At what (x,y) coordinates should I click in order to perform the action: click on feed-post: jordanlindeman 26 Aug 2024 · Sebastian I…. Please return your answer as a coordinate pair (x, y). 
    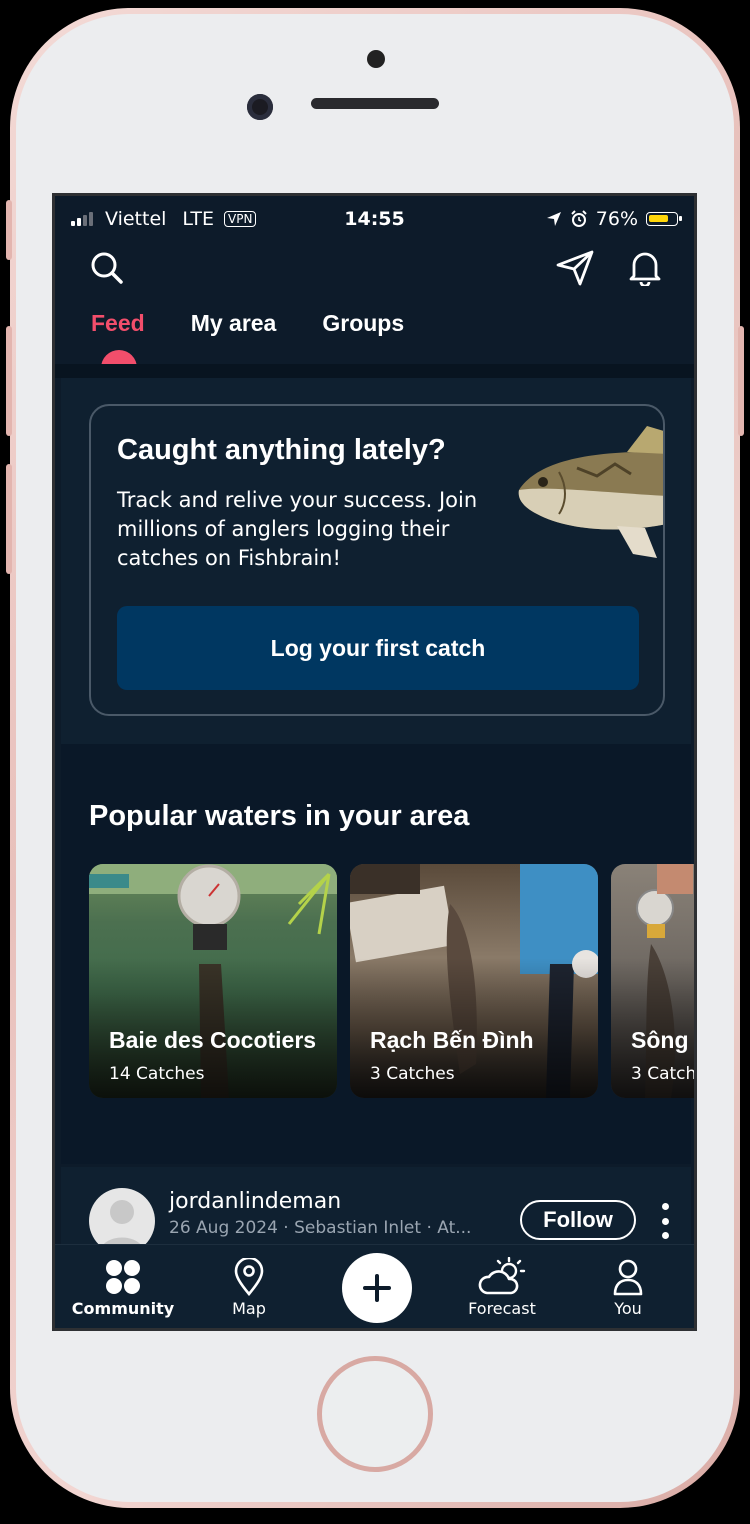
    Looking at the image, I should click on (376, 1210).